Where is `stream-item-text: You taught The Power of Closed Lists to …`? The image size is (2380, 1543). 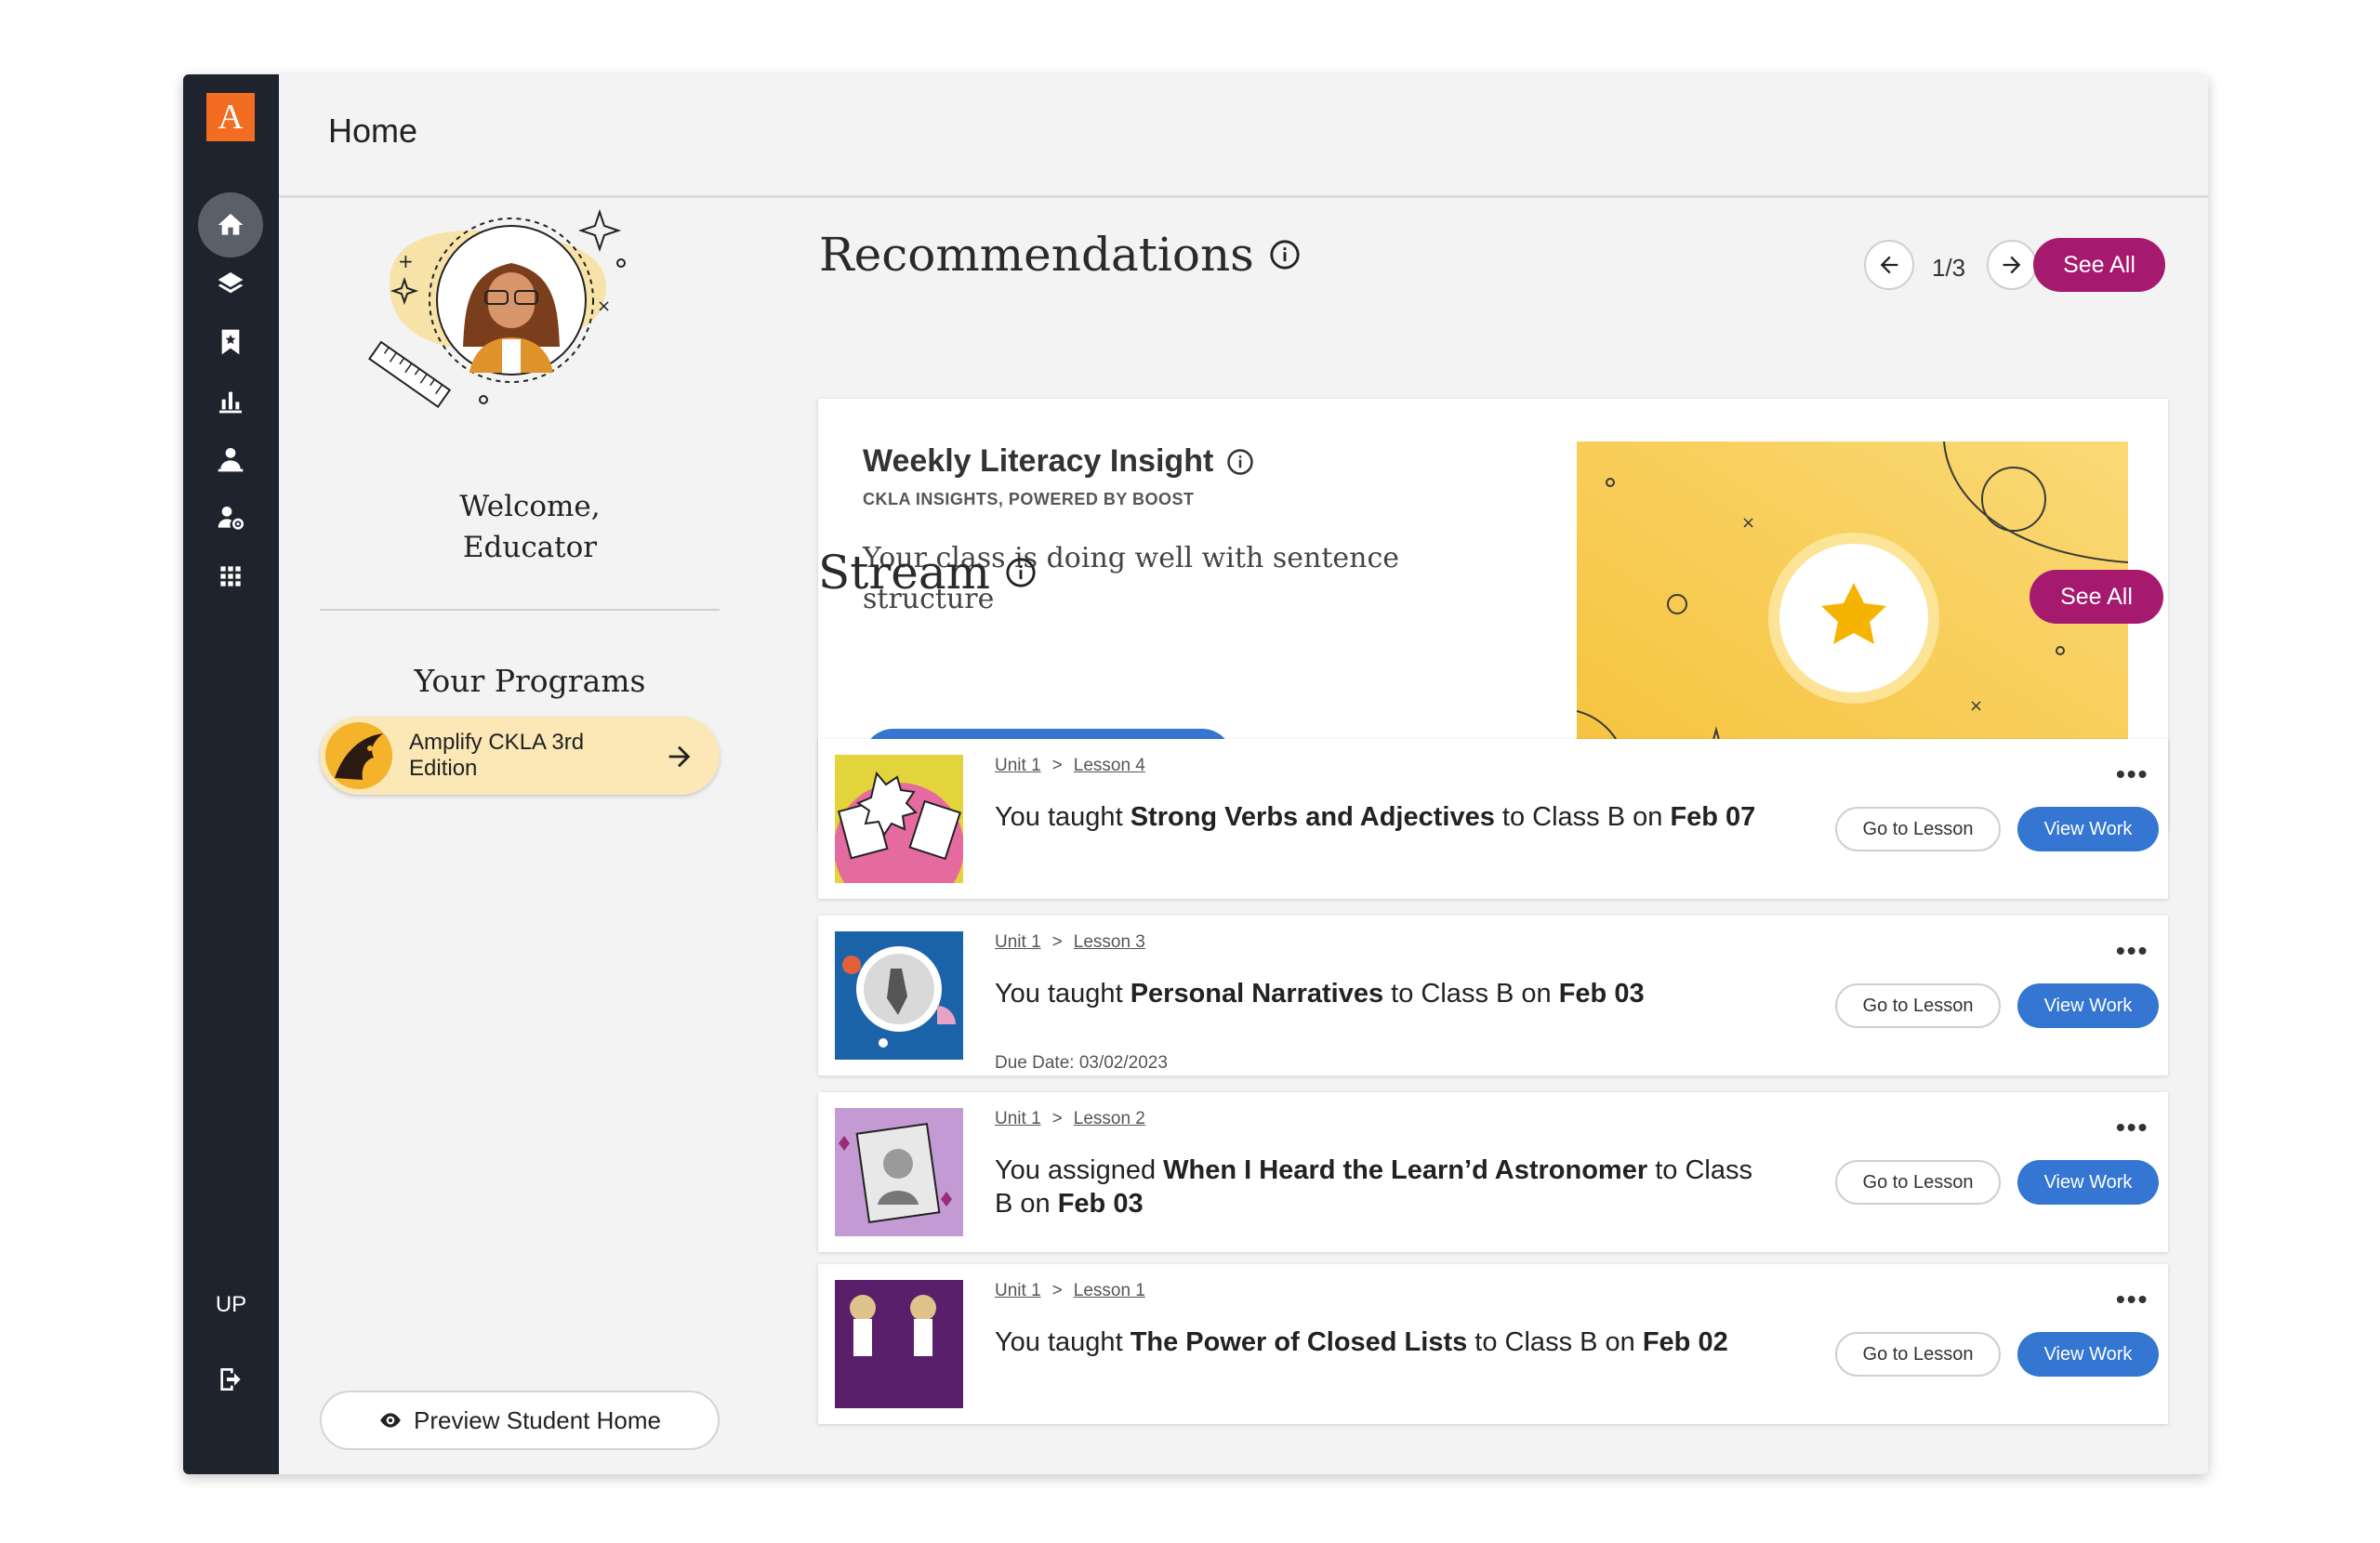
stream-item-text: You taught The Power of Closed Lists to … is located at coordinates (1376, 1342).